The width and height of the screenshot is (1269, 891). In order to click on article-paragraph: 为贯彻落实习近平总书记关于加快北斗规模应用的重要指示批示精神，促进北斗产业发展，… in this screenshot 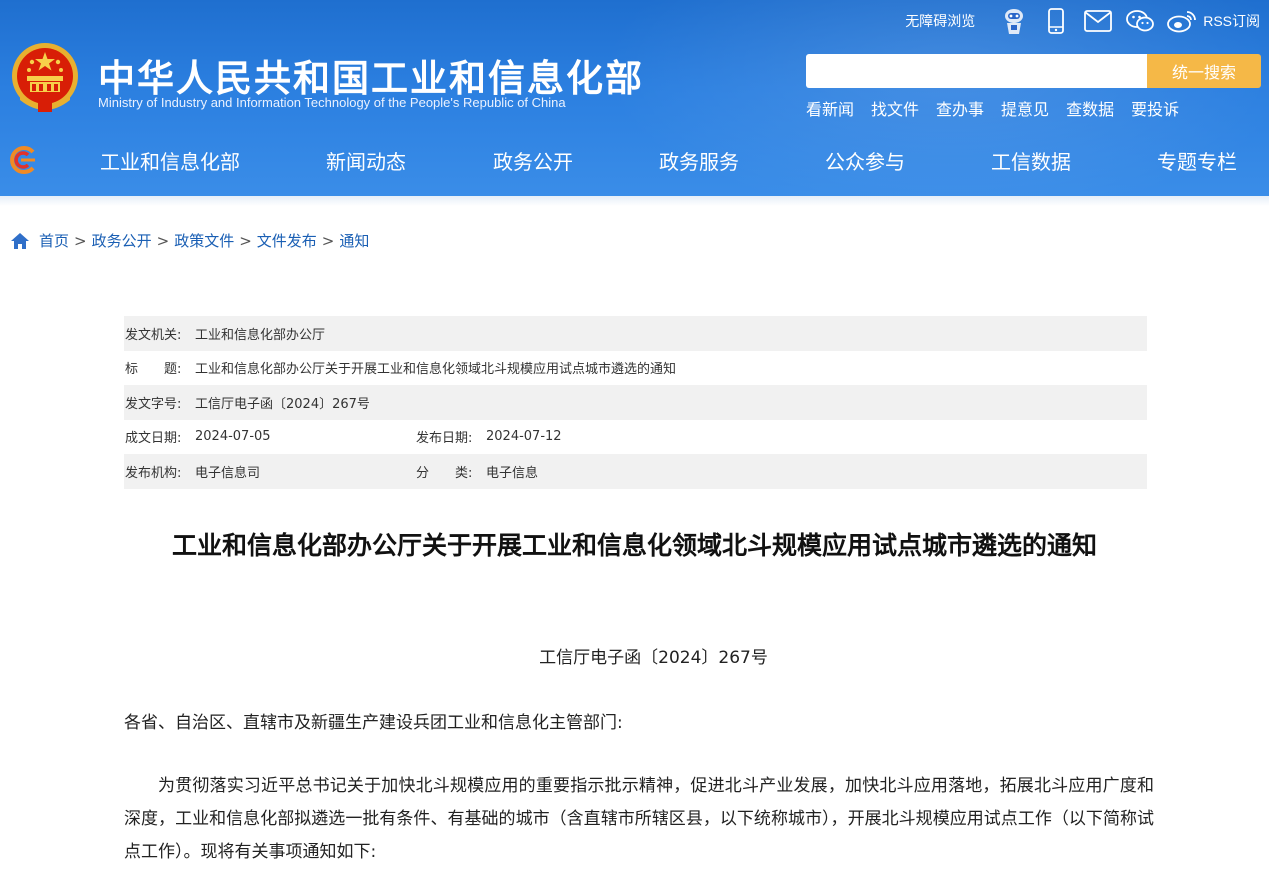, I will do `click(639, 819)`.